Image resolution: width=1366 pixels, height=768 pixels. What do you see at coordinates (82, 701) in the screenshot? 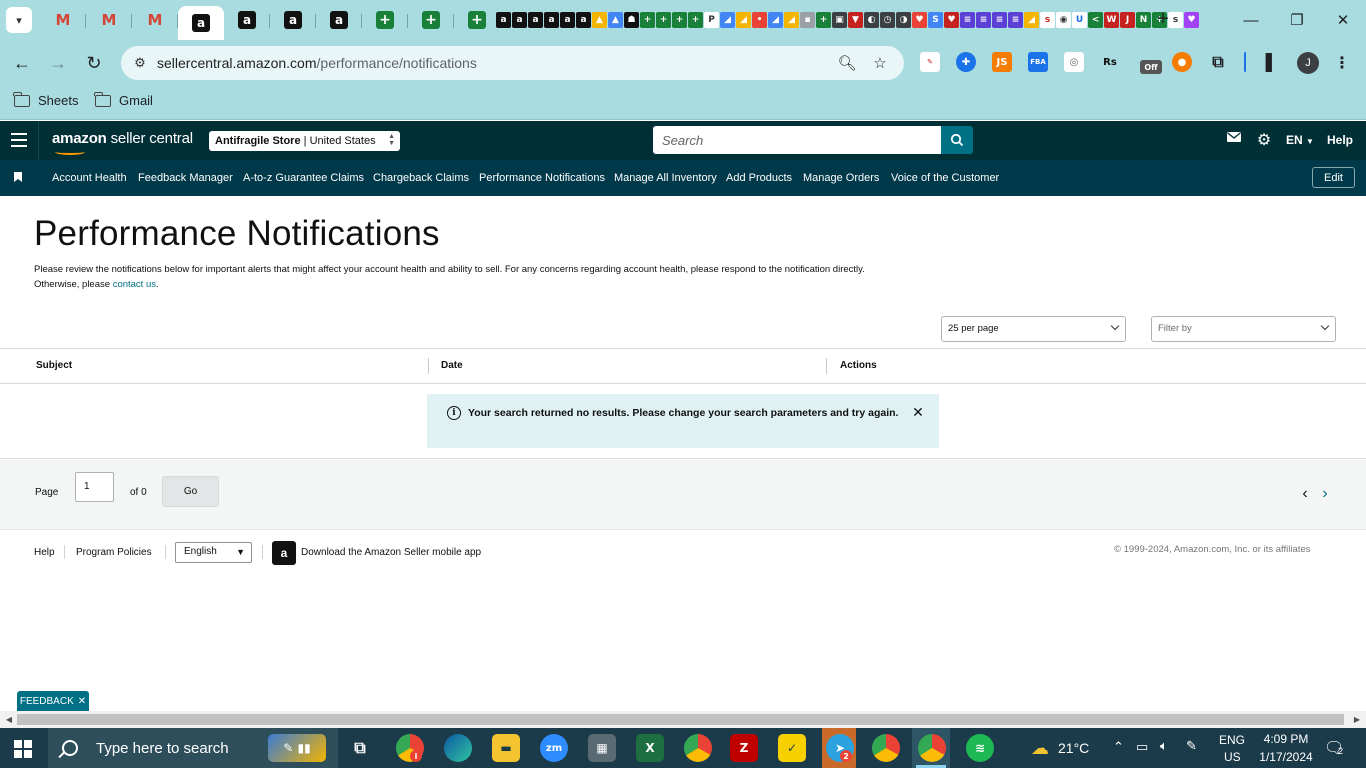
I see `close-icon: ✕` at bounding box center [82, 701].